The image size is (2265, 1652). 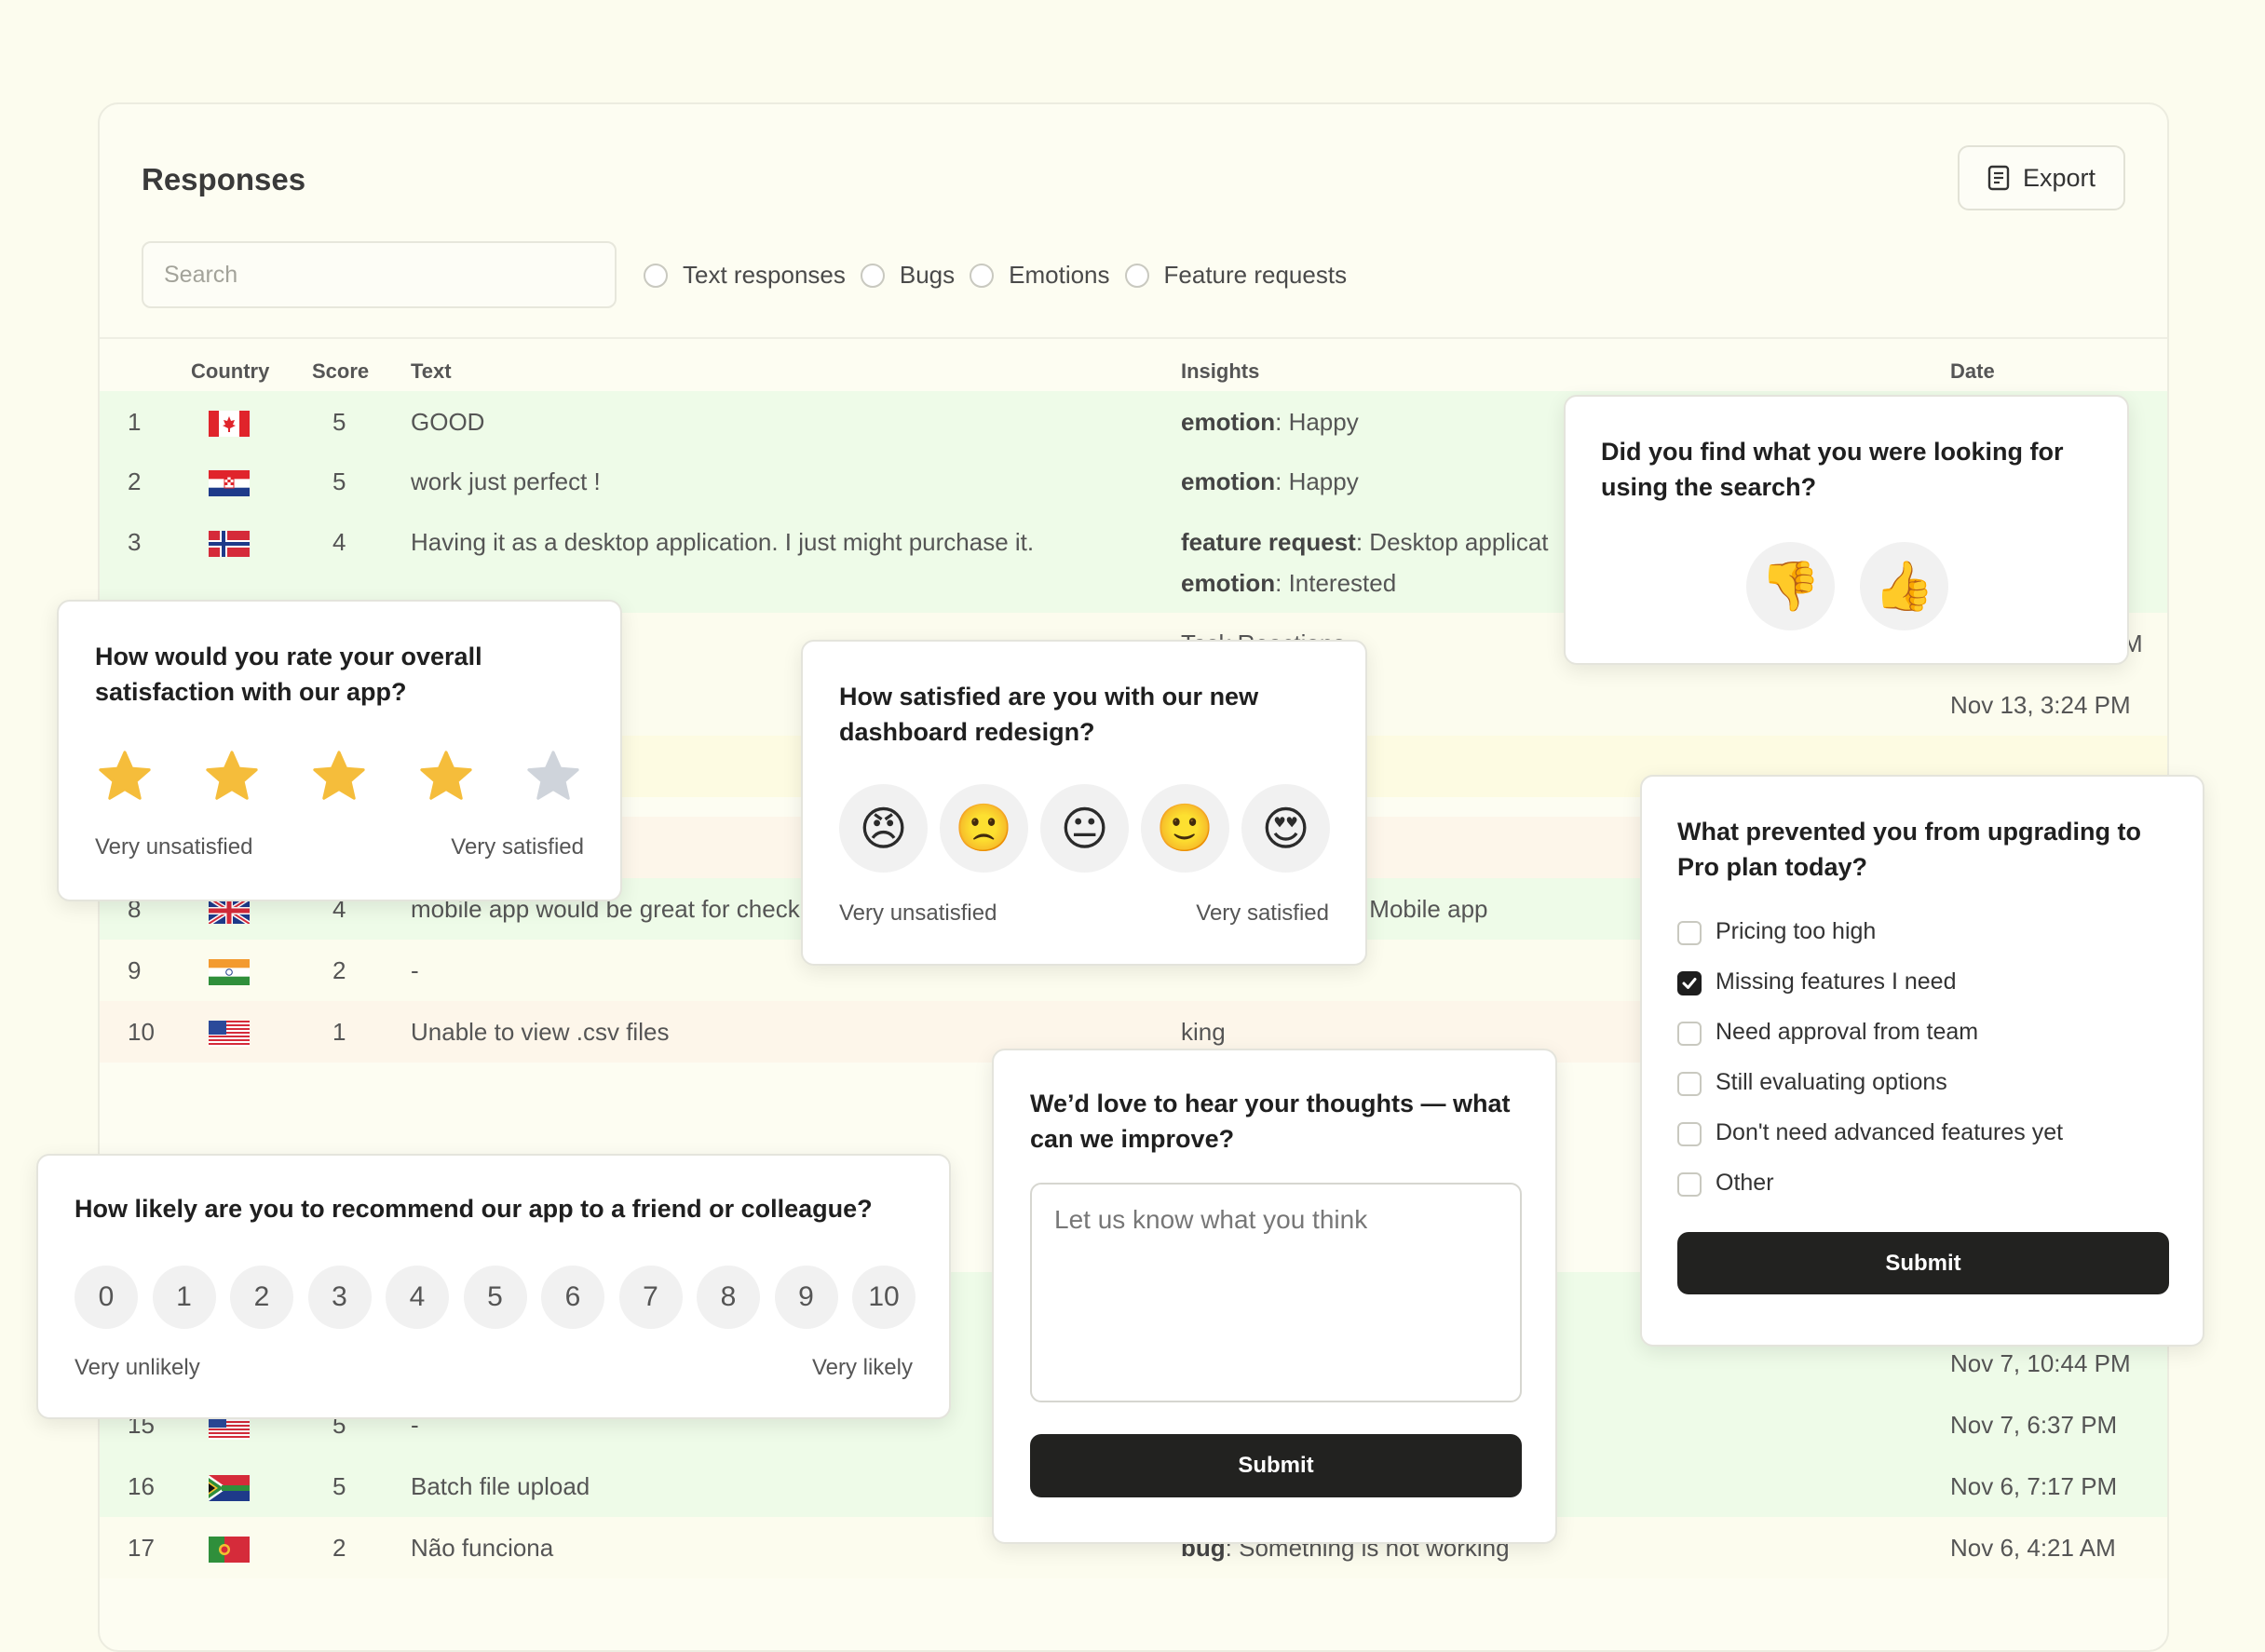 What do you see at coordinates (339, 1548) in the screenshot?
I see `row-score: 2` at bounding box center [339, 1548].